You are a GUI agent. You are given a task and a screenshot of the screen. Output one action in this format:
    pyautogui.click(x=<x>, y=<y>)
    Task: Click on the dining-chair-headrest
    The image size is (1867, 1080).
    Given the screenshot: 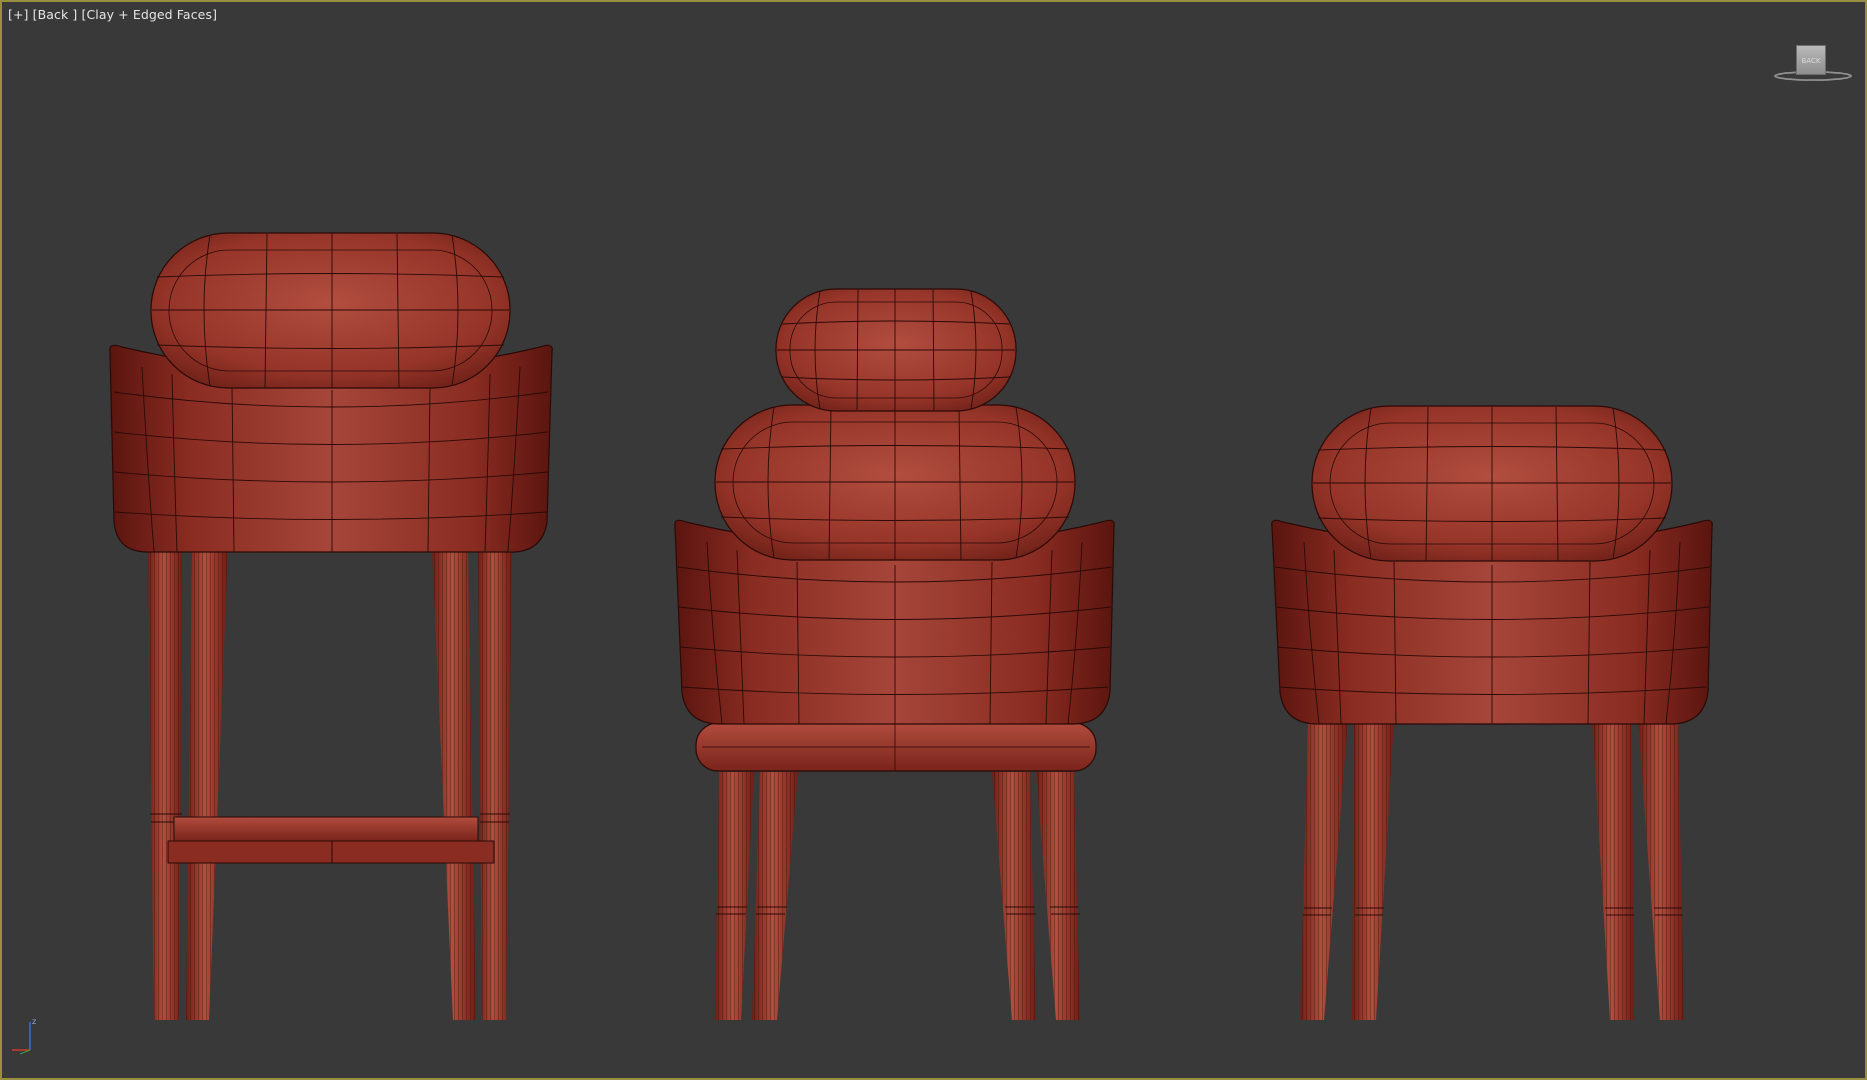 What is the action you would take?
    pyautogui.click(x=1492, y=483)
    